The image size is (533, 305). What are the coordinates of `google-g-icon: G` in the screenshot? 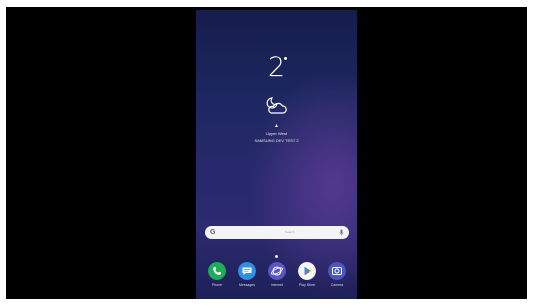 It's located at (213, 232).